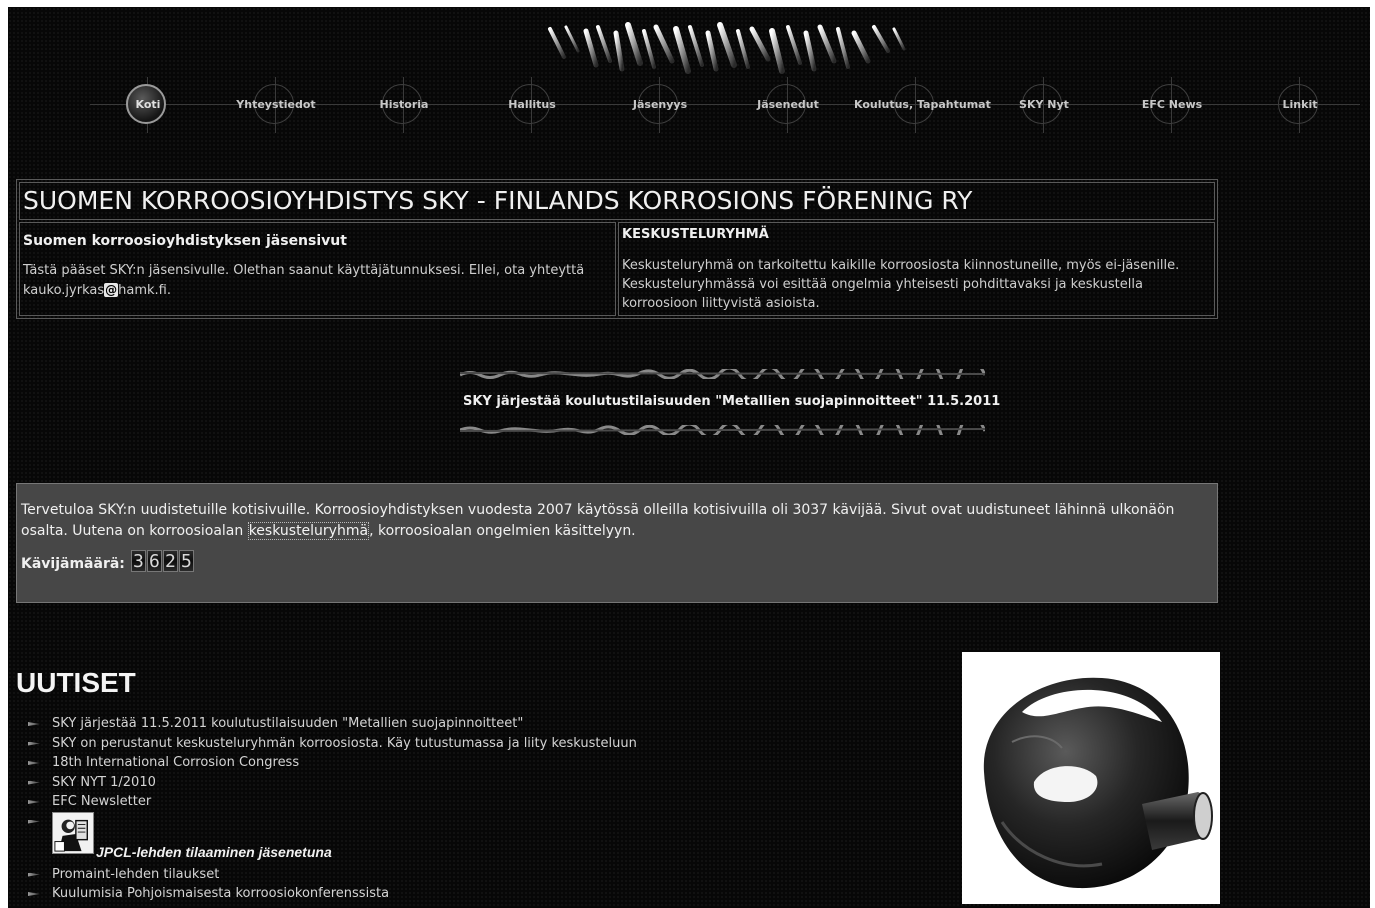 This screenshot has width=1375, height=908. I want to click on corroded-pipe-photo, so click(1091, 778).